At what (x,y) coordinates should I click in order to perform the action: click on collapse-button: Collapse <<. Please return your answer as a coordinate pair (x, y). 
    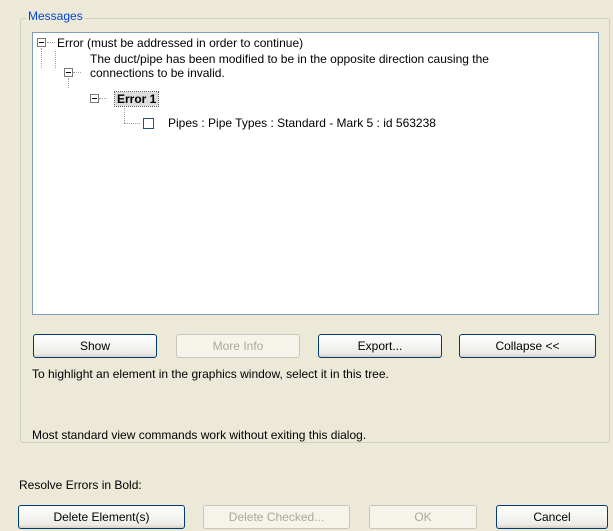
    Looking at the image, I should click on (527, 346).